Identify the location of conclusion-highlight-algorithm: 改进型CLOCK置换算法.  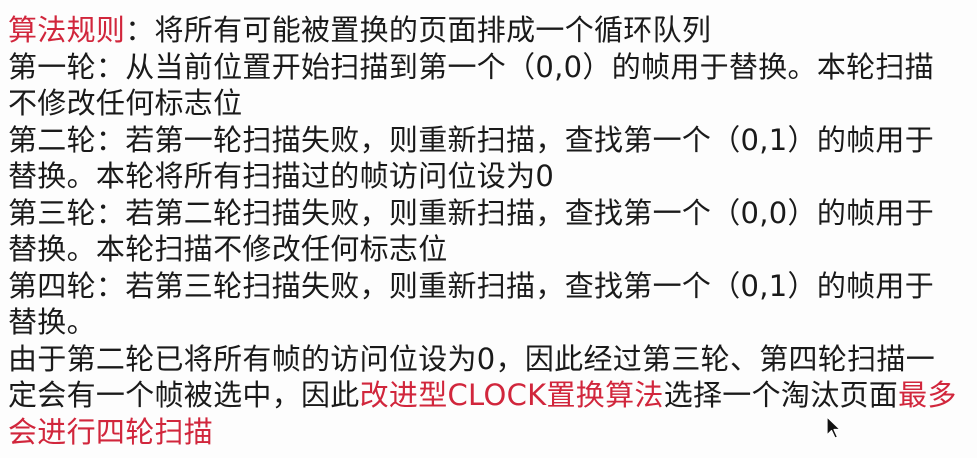
(511, 395).